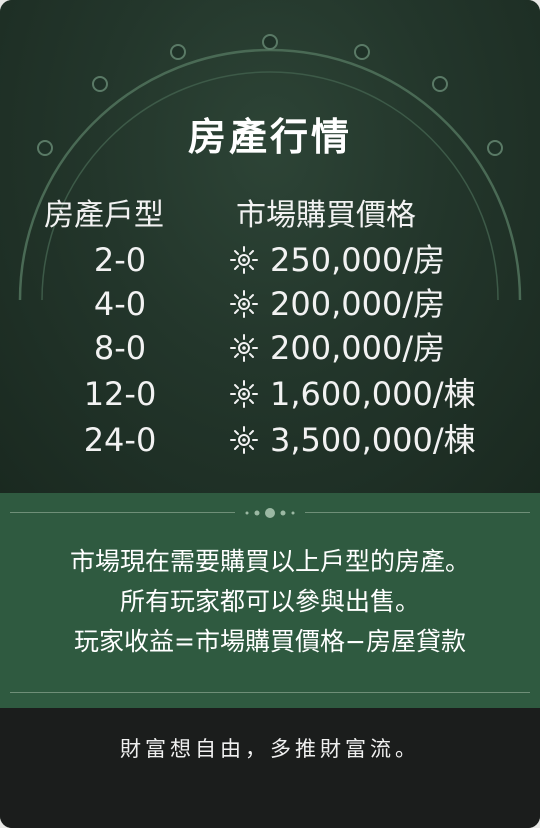 Image resolution: width=540 pixels, height=828 pixels. What do you see at coordinates (358, 260) in the screenshot?
I see `market-price: 250,000/房` at bounding box center [358, 260].